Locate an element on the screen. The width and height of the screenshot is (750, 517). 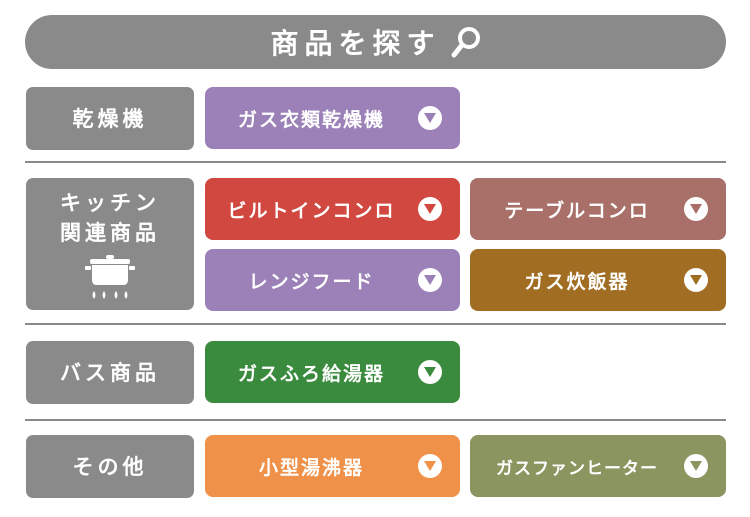
gas-bath-water-heater-button: ガスふろ給湯器 is located at coordinates (332, 372).